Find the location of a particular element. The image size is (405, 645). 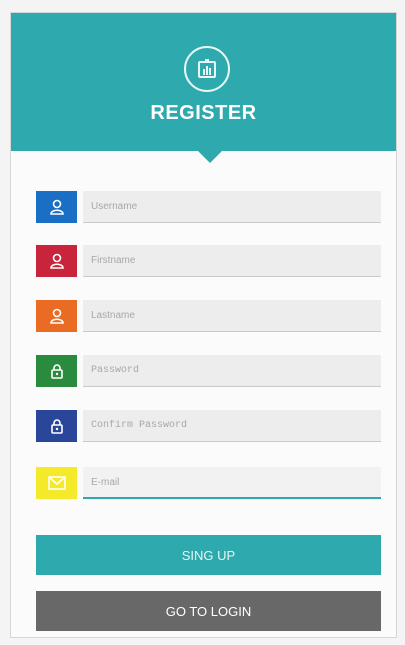

firstname-input is located at coordinates (232, 261).